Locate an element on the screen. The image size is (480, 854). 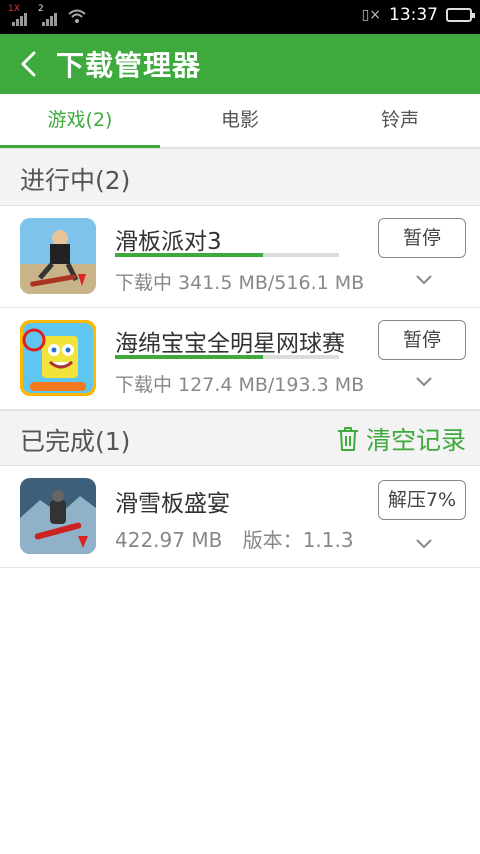
page-title: 下载管理器 is located at coordinates (129, 65).